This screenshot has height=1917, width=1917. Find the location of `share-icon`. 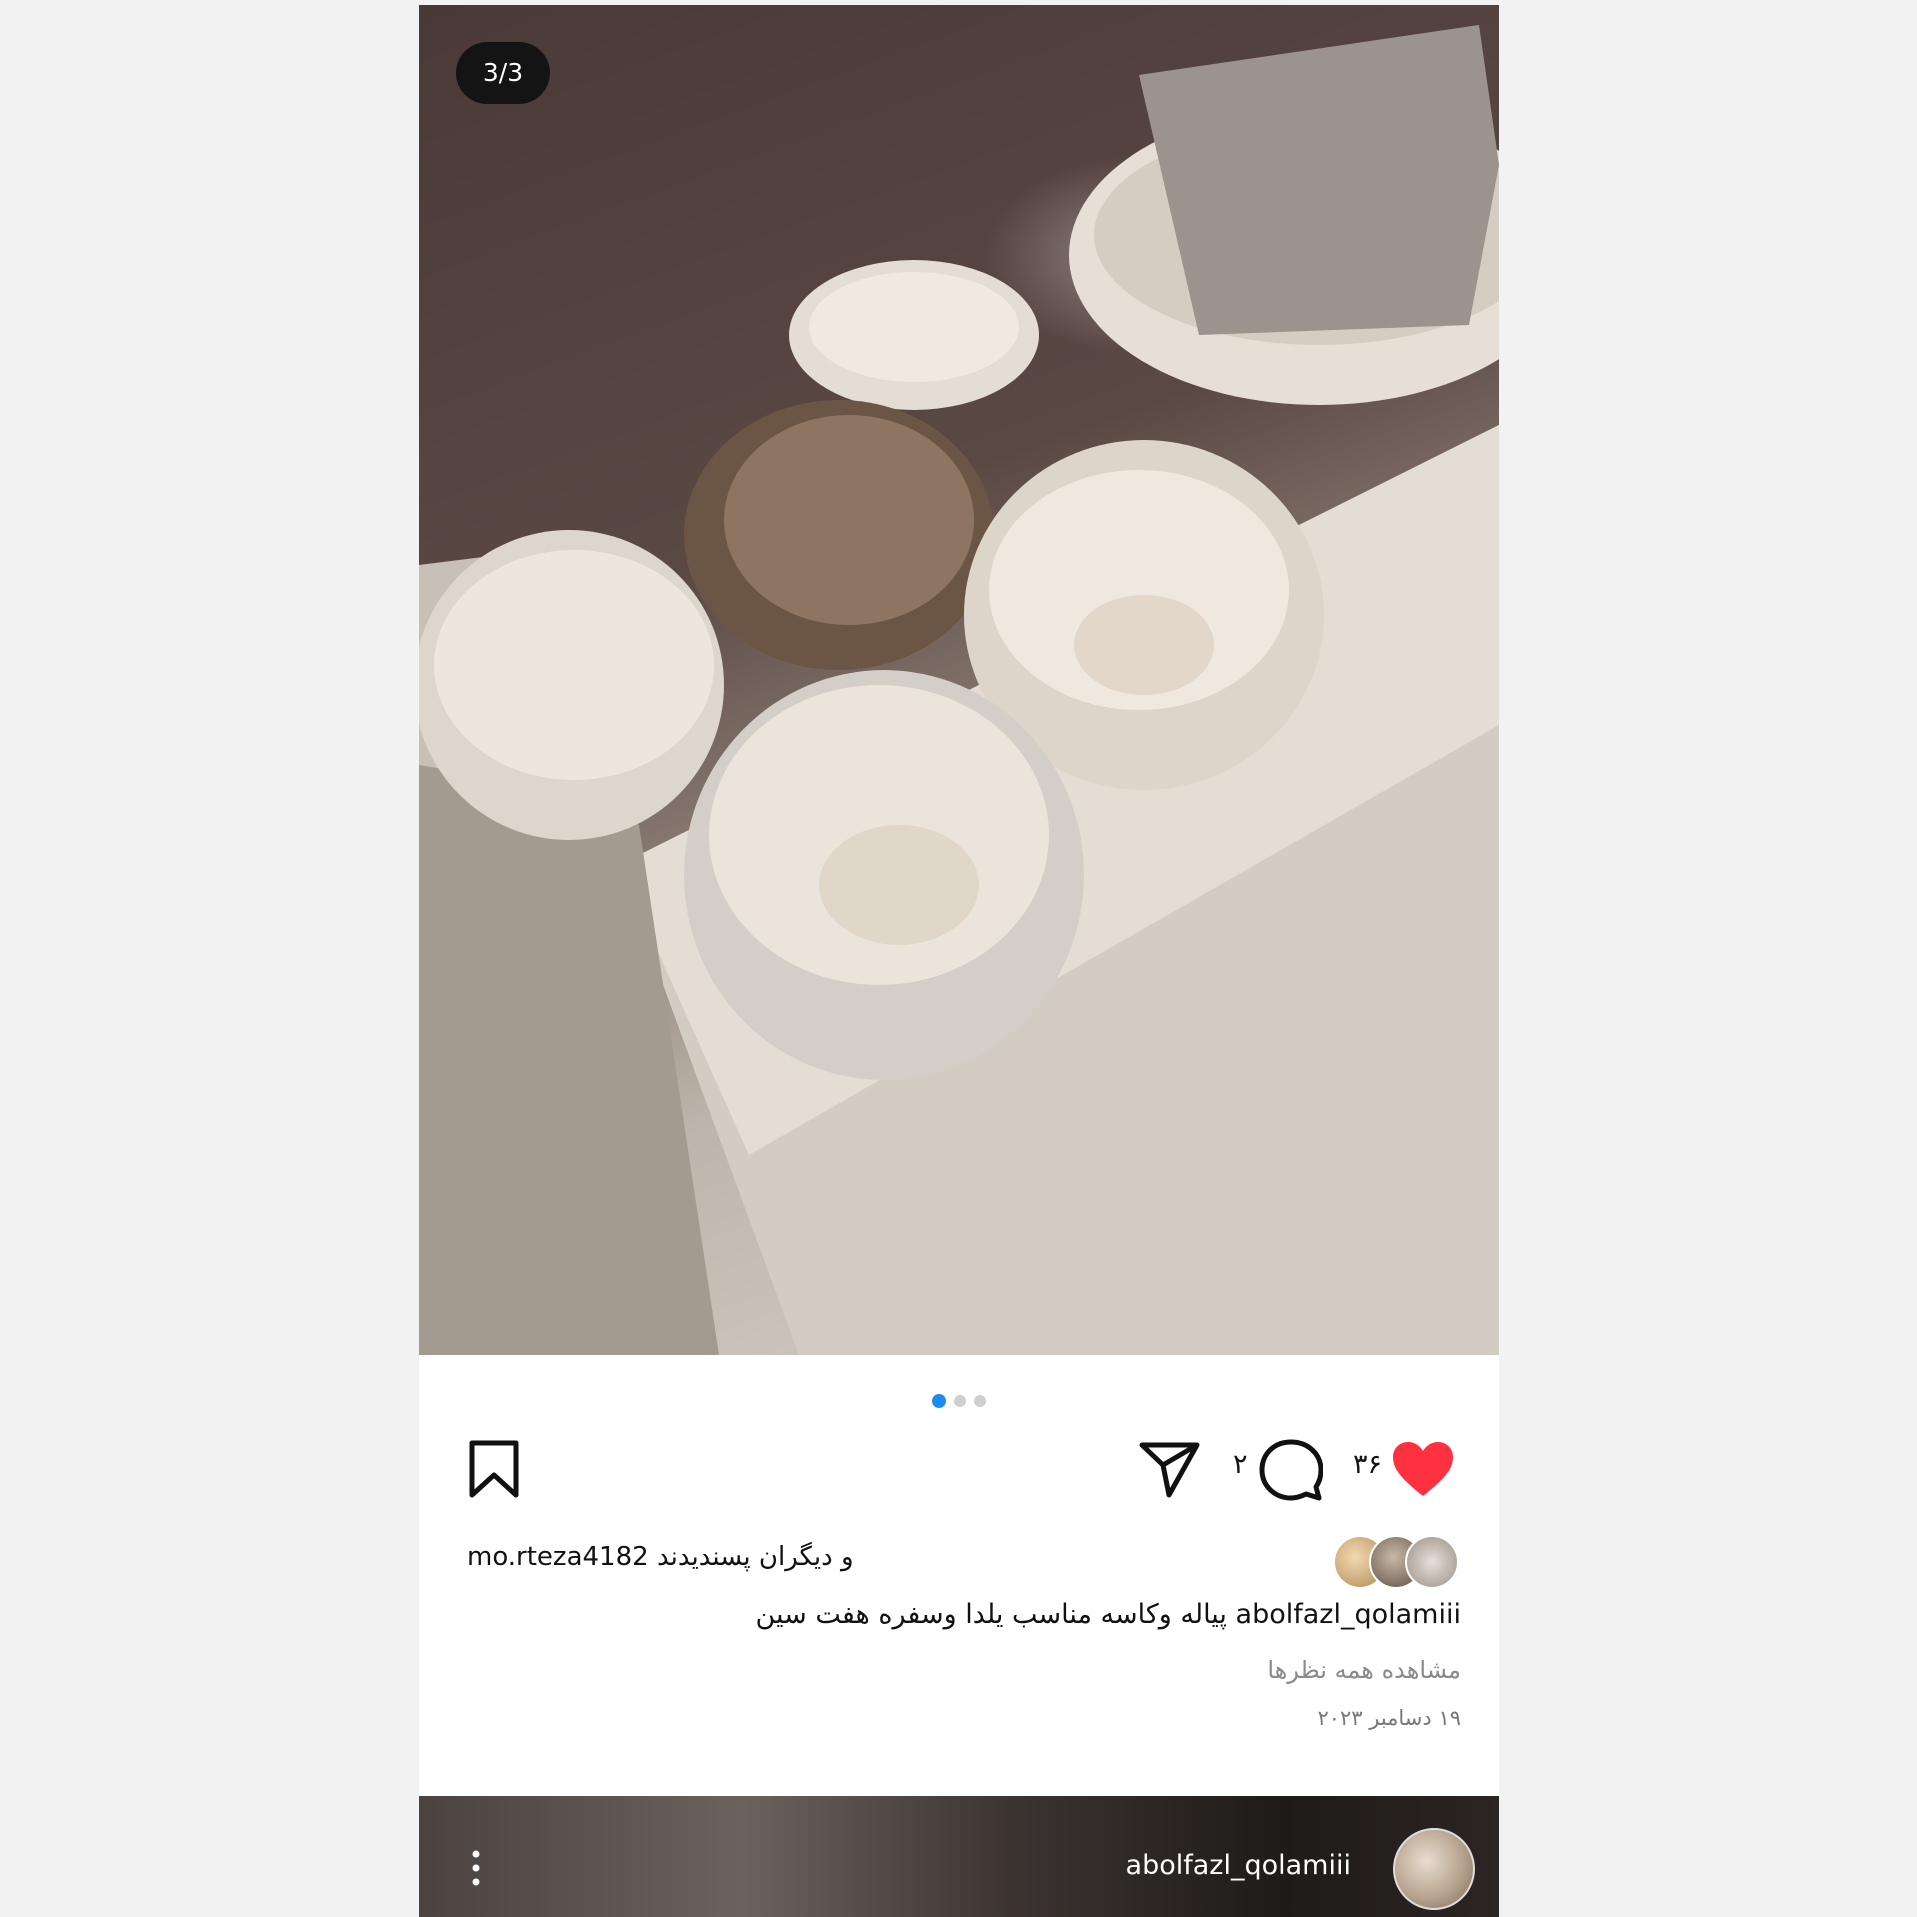

share-icon is located at coordinates (1169, 1470).